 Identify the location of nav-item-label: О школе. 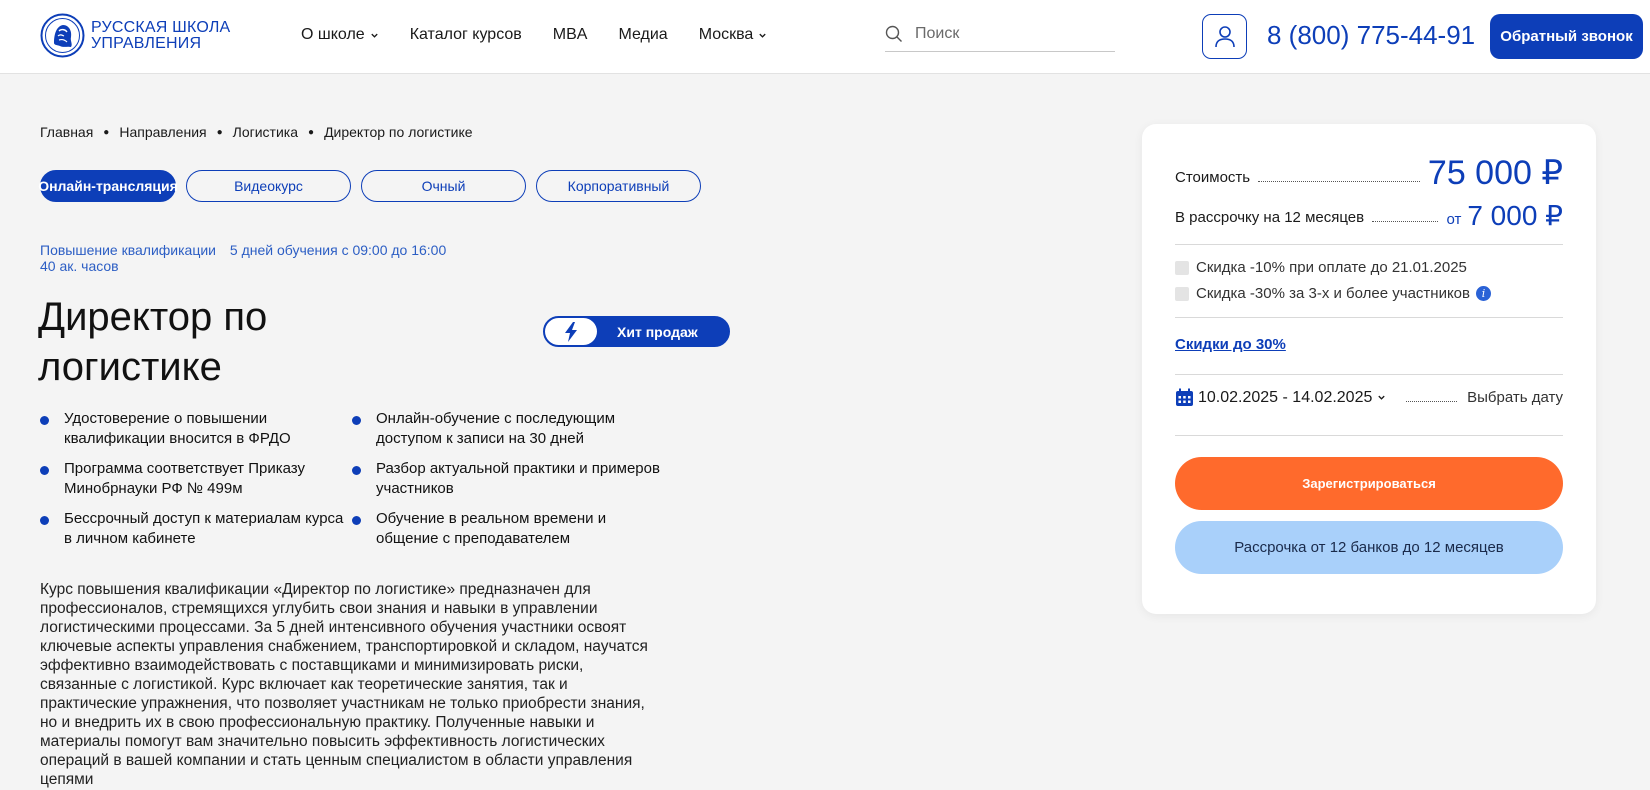
(333, 34).